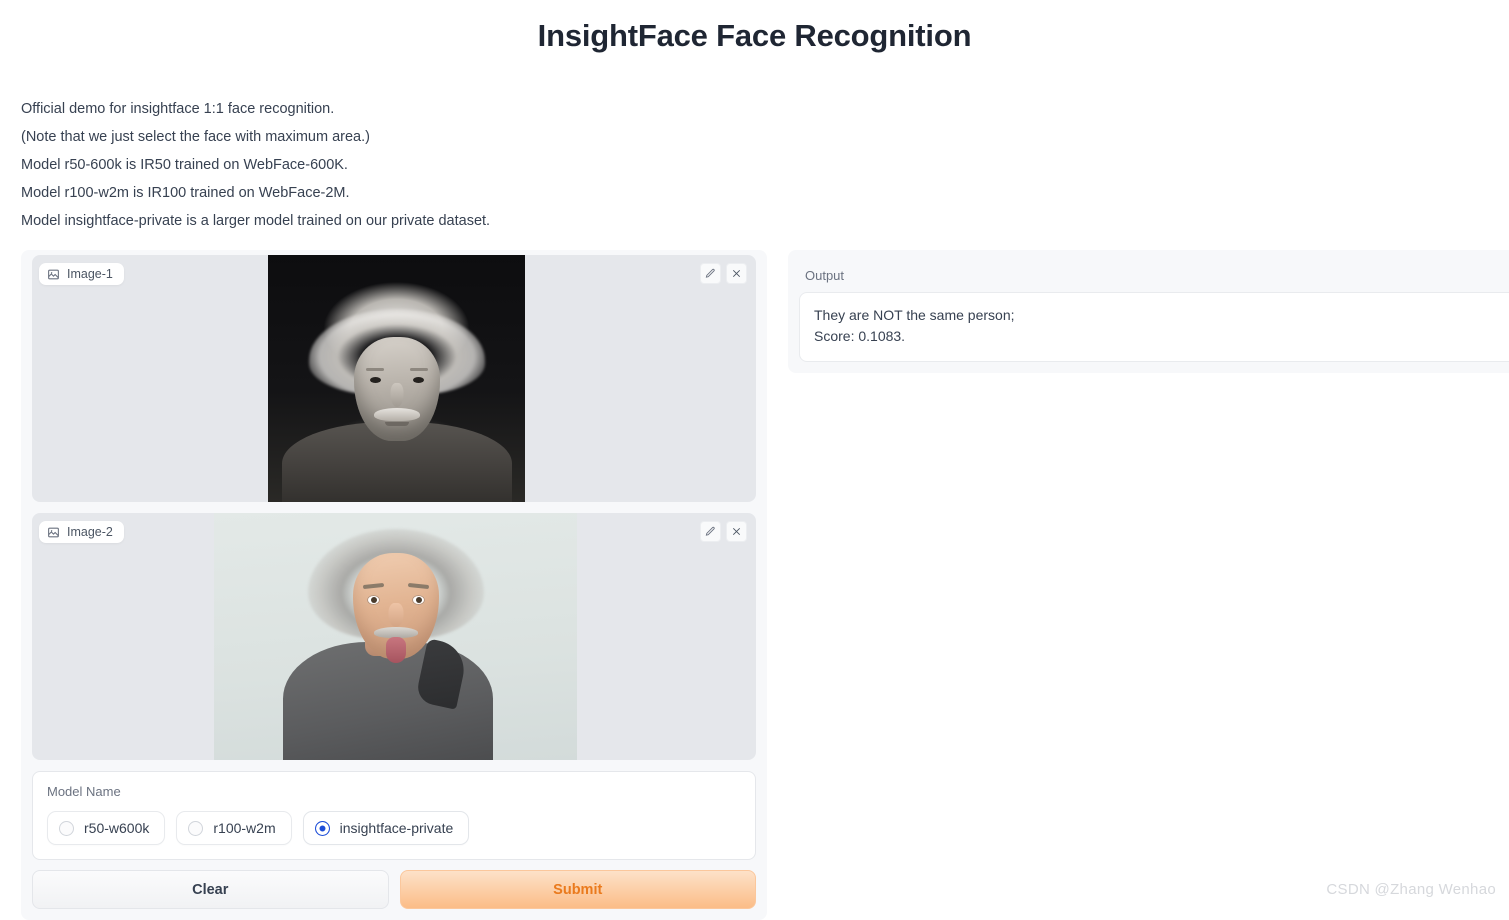 This screenshot has height=920, width=1509. I want to click on image-2-tag-label: Image-2, so click(90, 532).